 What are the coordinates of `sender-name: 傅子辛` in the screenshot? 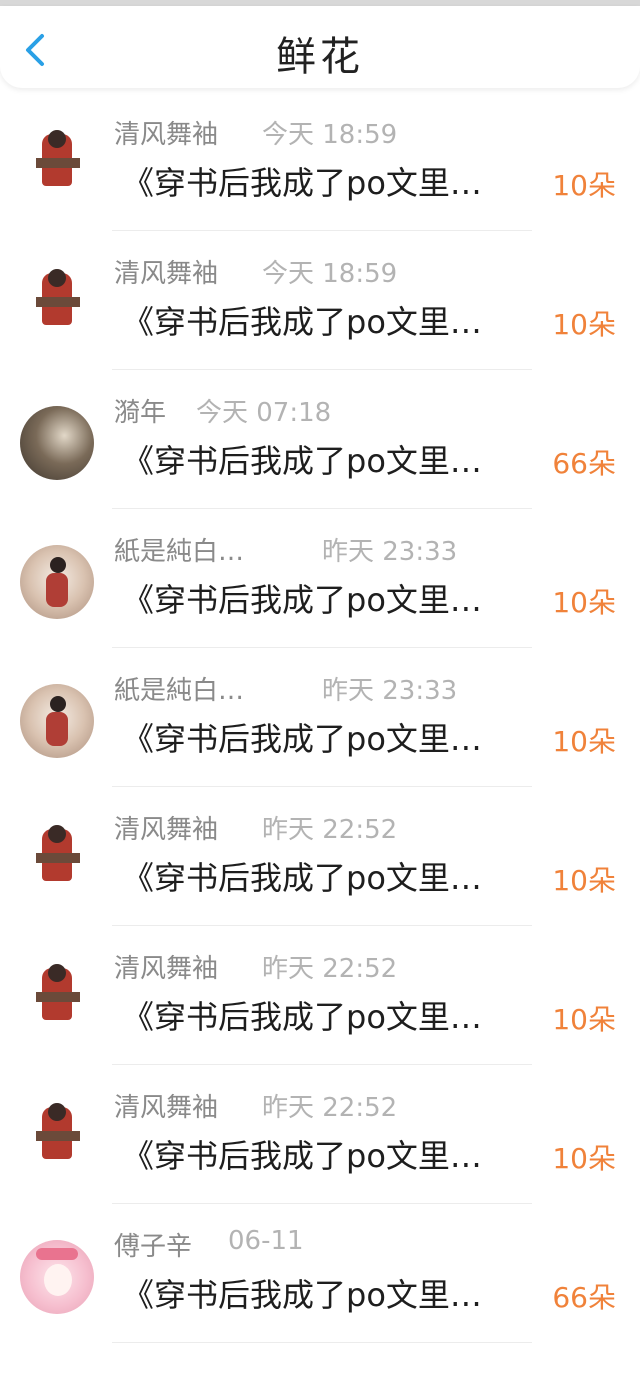 It's located at (153, 1244).